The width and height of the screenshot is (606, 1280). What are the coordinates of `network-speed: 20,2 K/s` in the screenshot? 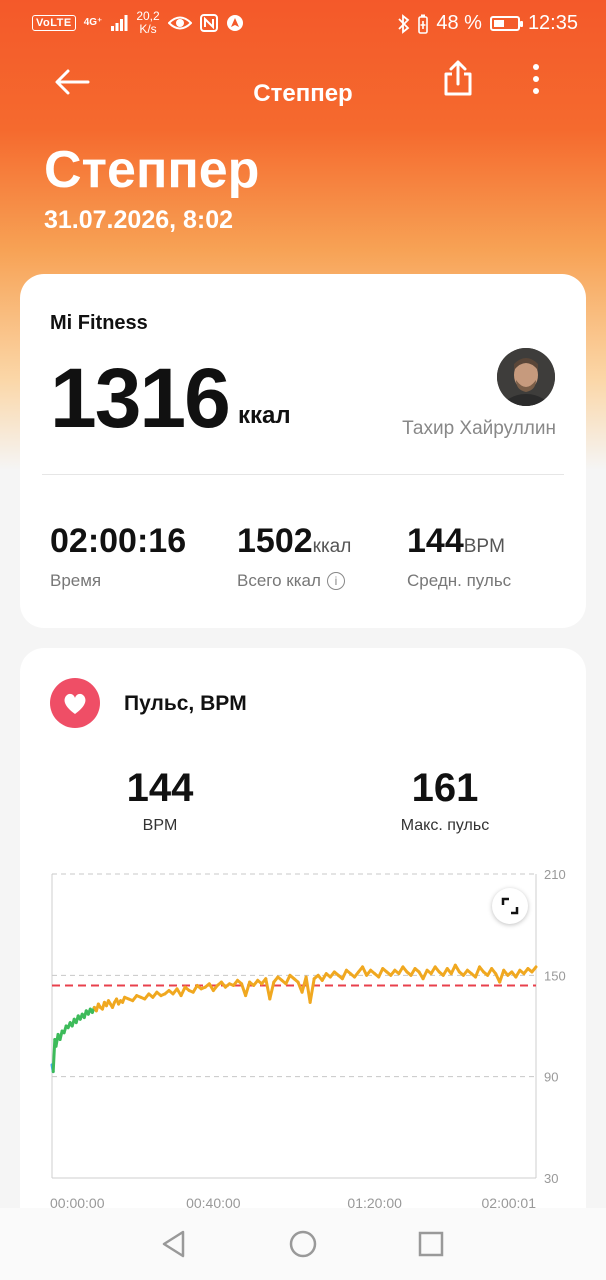 It's located at (147, 23).